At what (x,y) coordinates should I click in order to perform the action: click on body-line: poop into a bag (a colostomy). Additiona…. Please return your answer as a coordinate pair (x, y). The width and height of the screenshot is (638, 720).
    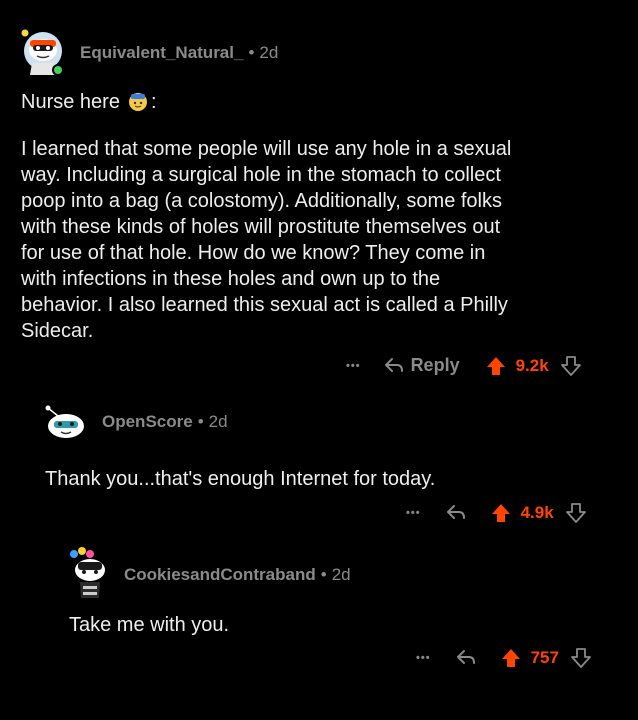
    Looking at the image, I should click on (261, 201).